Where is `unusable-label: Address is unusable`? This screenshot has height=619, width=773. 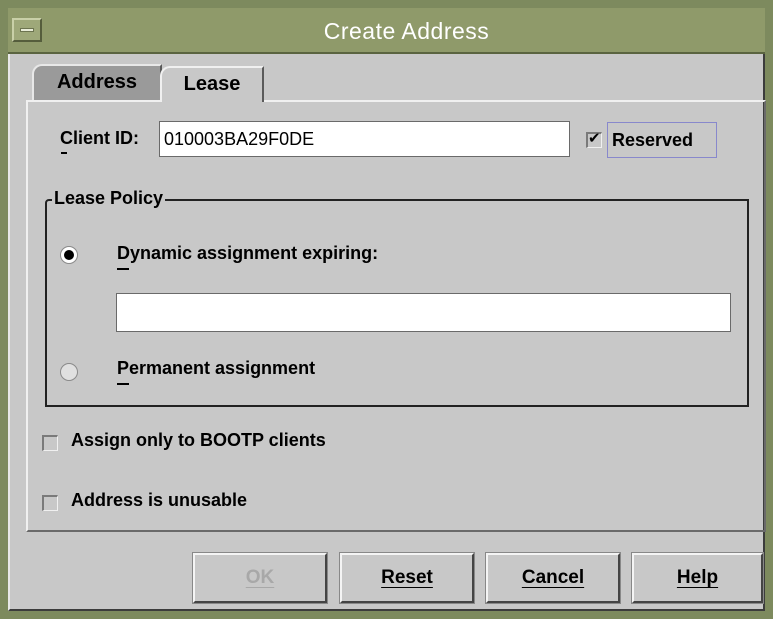 unusable-label: Address is unusable is located at coordinates (159, 500).